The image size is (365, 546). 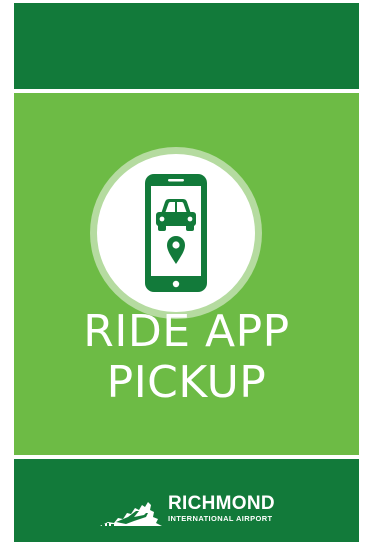 I want to click on icon-disc, so click(x=176, y=233).